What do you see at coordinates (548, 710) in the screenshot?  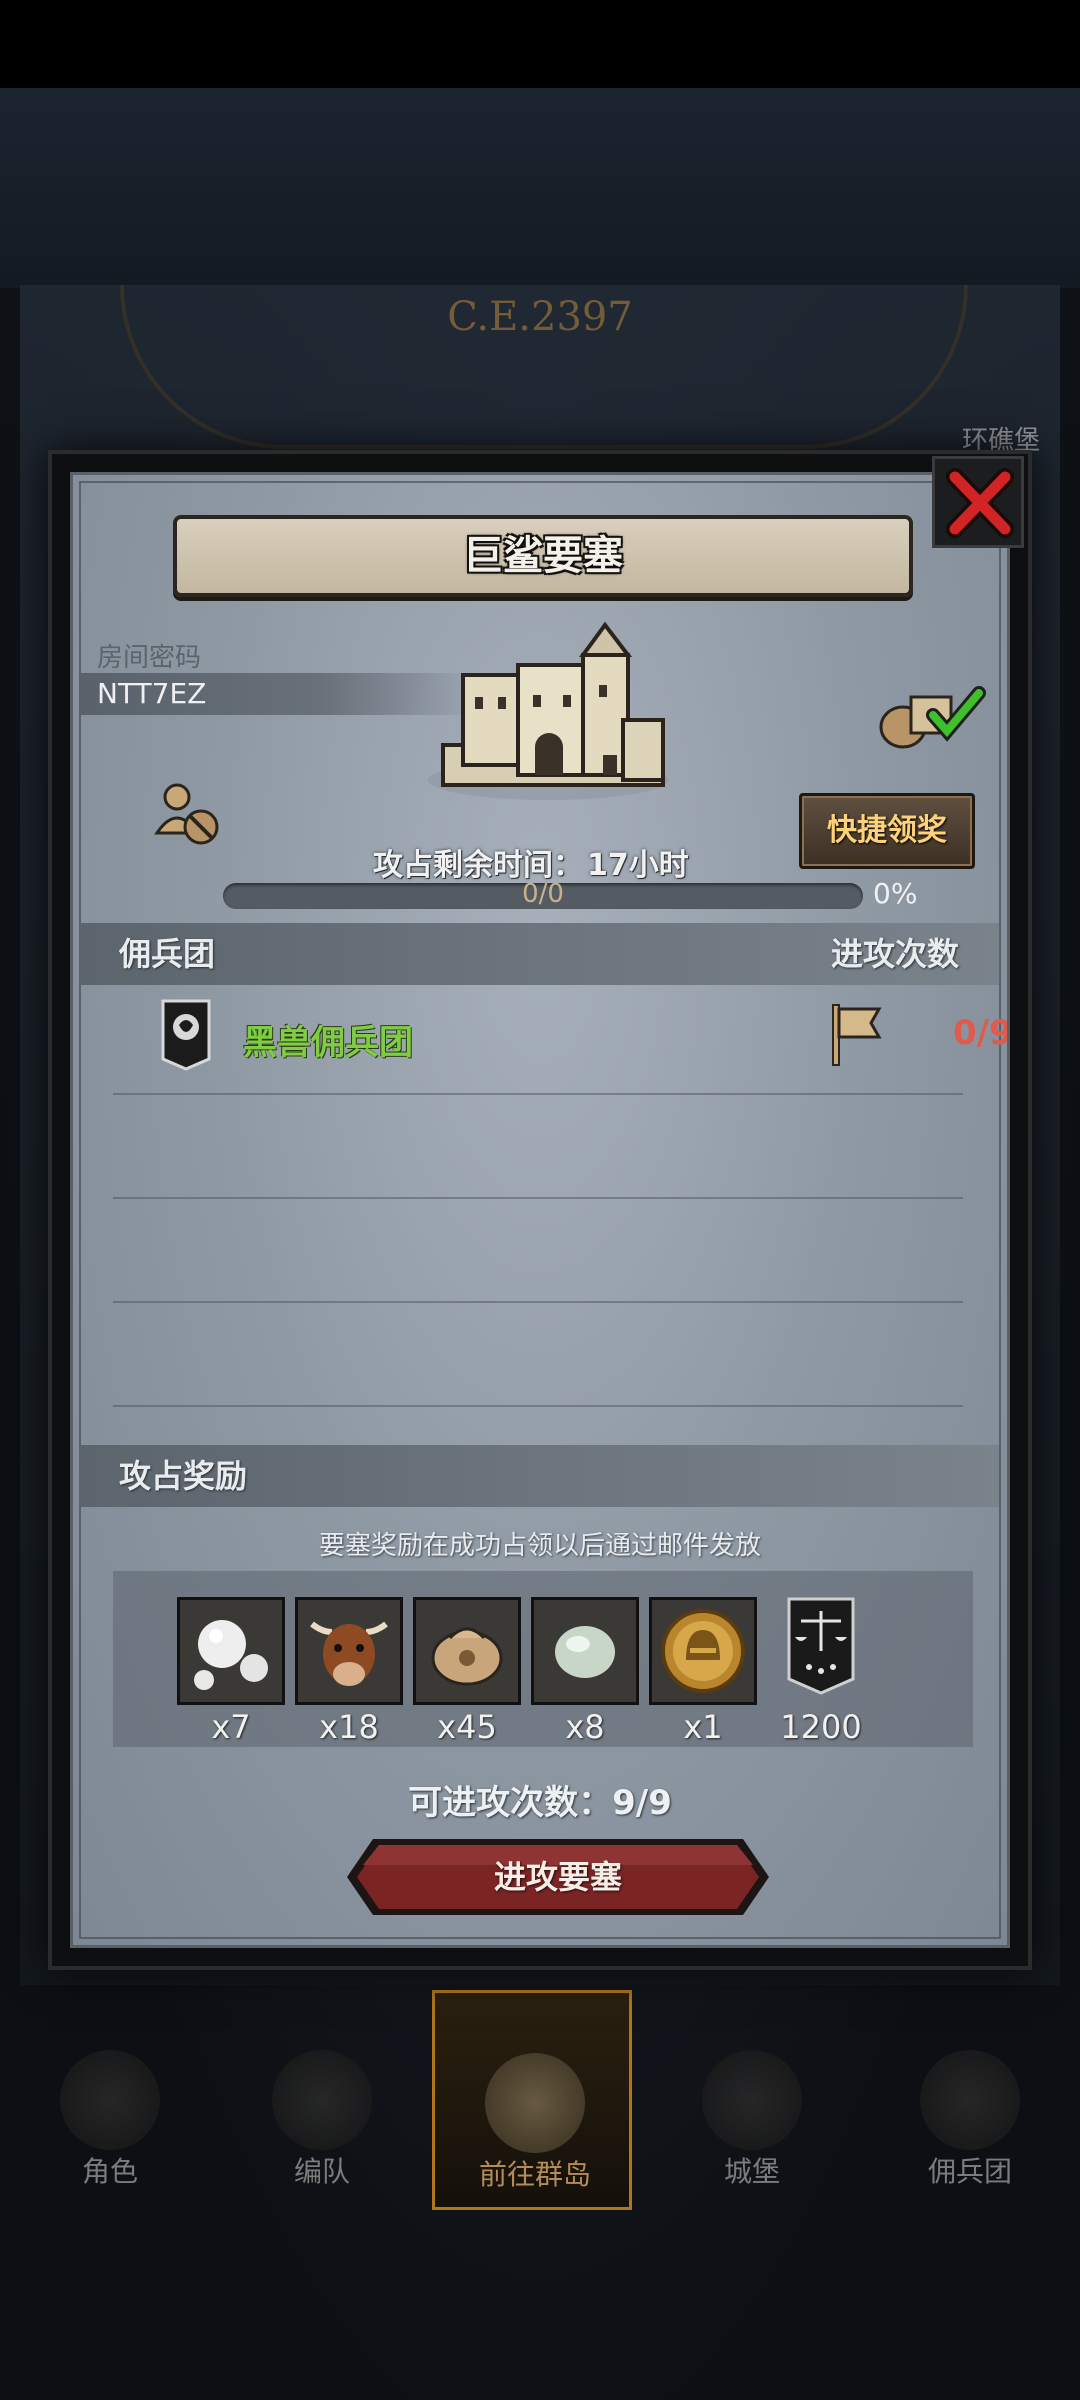 I see `fortress-icon` at bounding box center [548, 710].